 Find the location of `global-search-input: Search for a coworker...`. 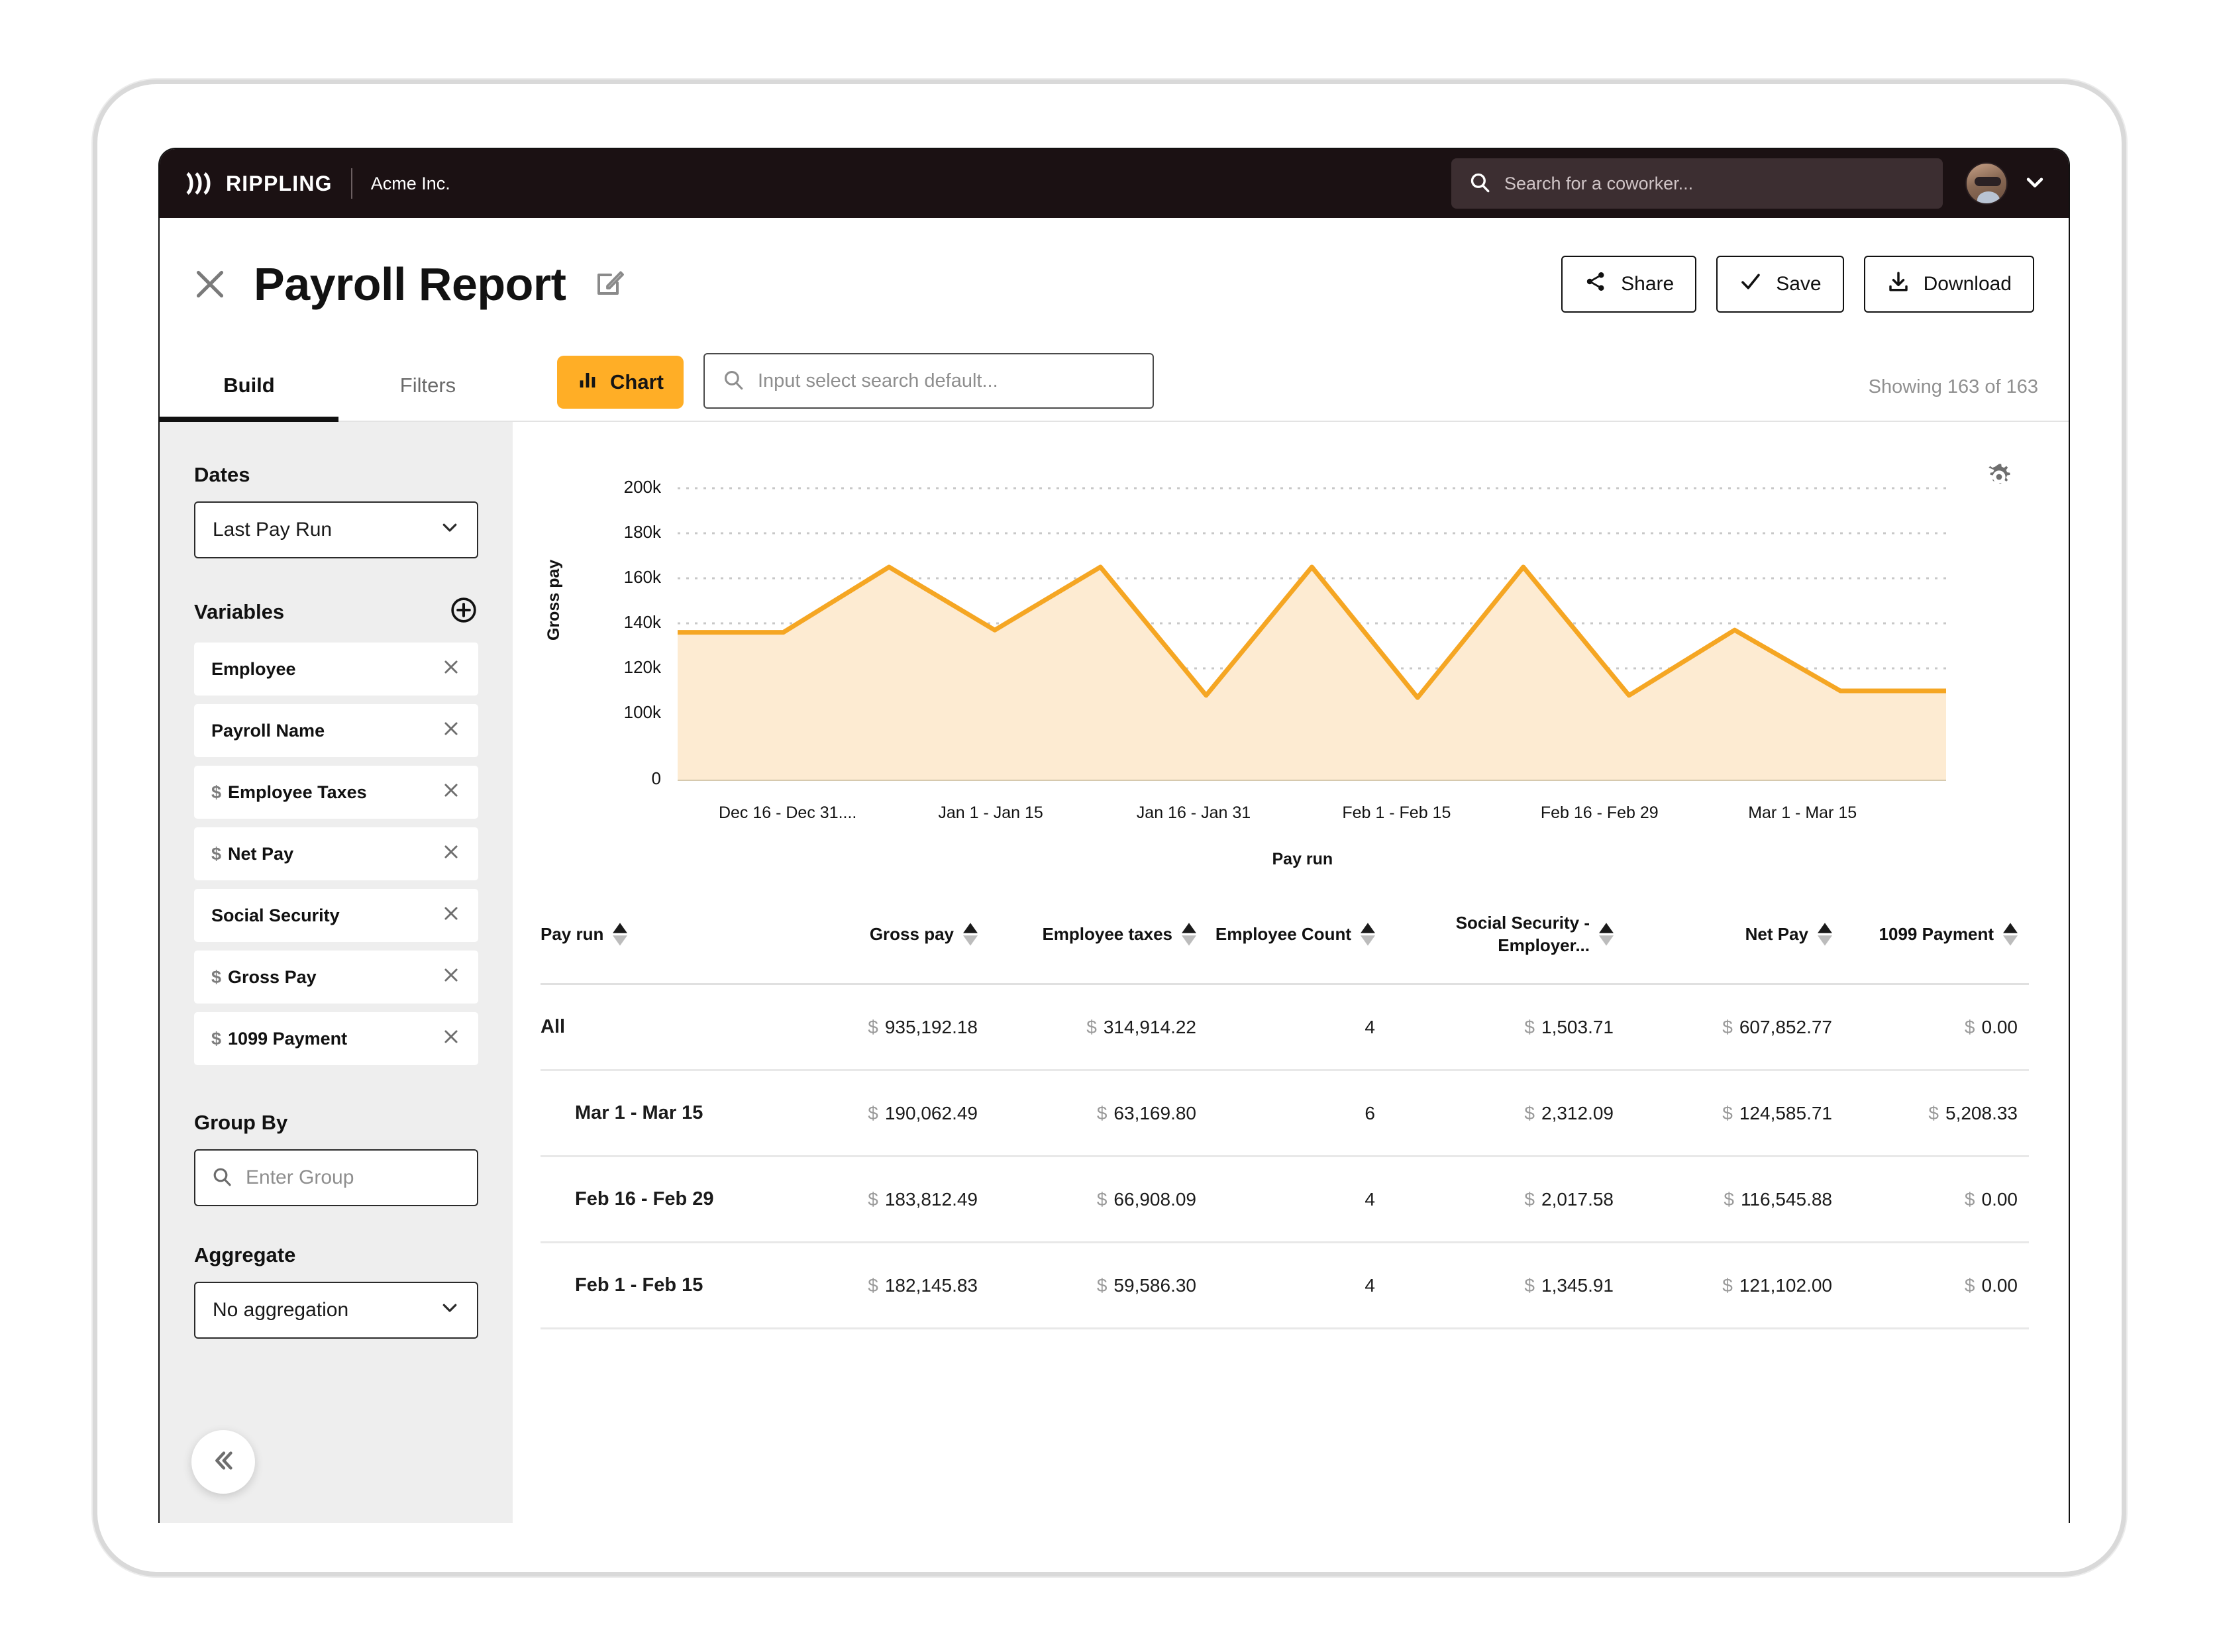

global-search-input: Search for a coworker... is located at coordinates (1697, 183).